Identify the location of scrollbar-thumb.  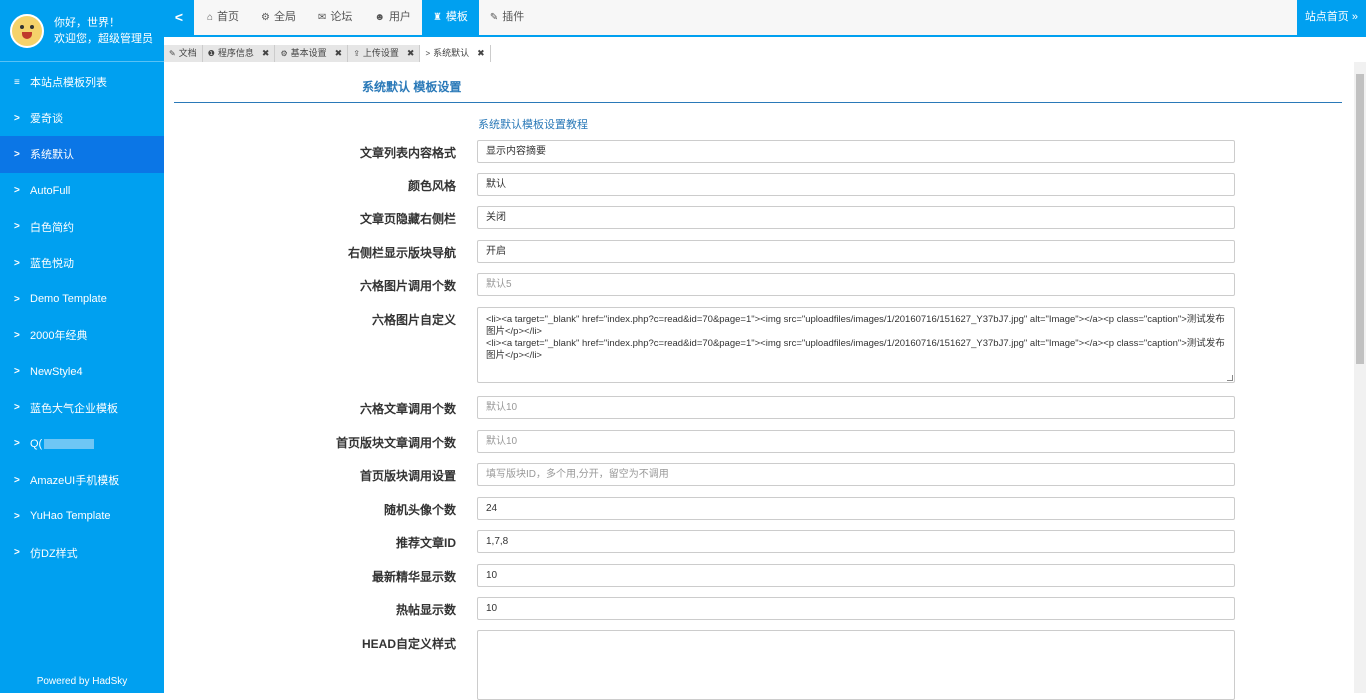
(1360, 219).